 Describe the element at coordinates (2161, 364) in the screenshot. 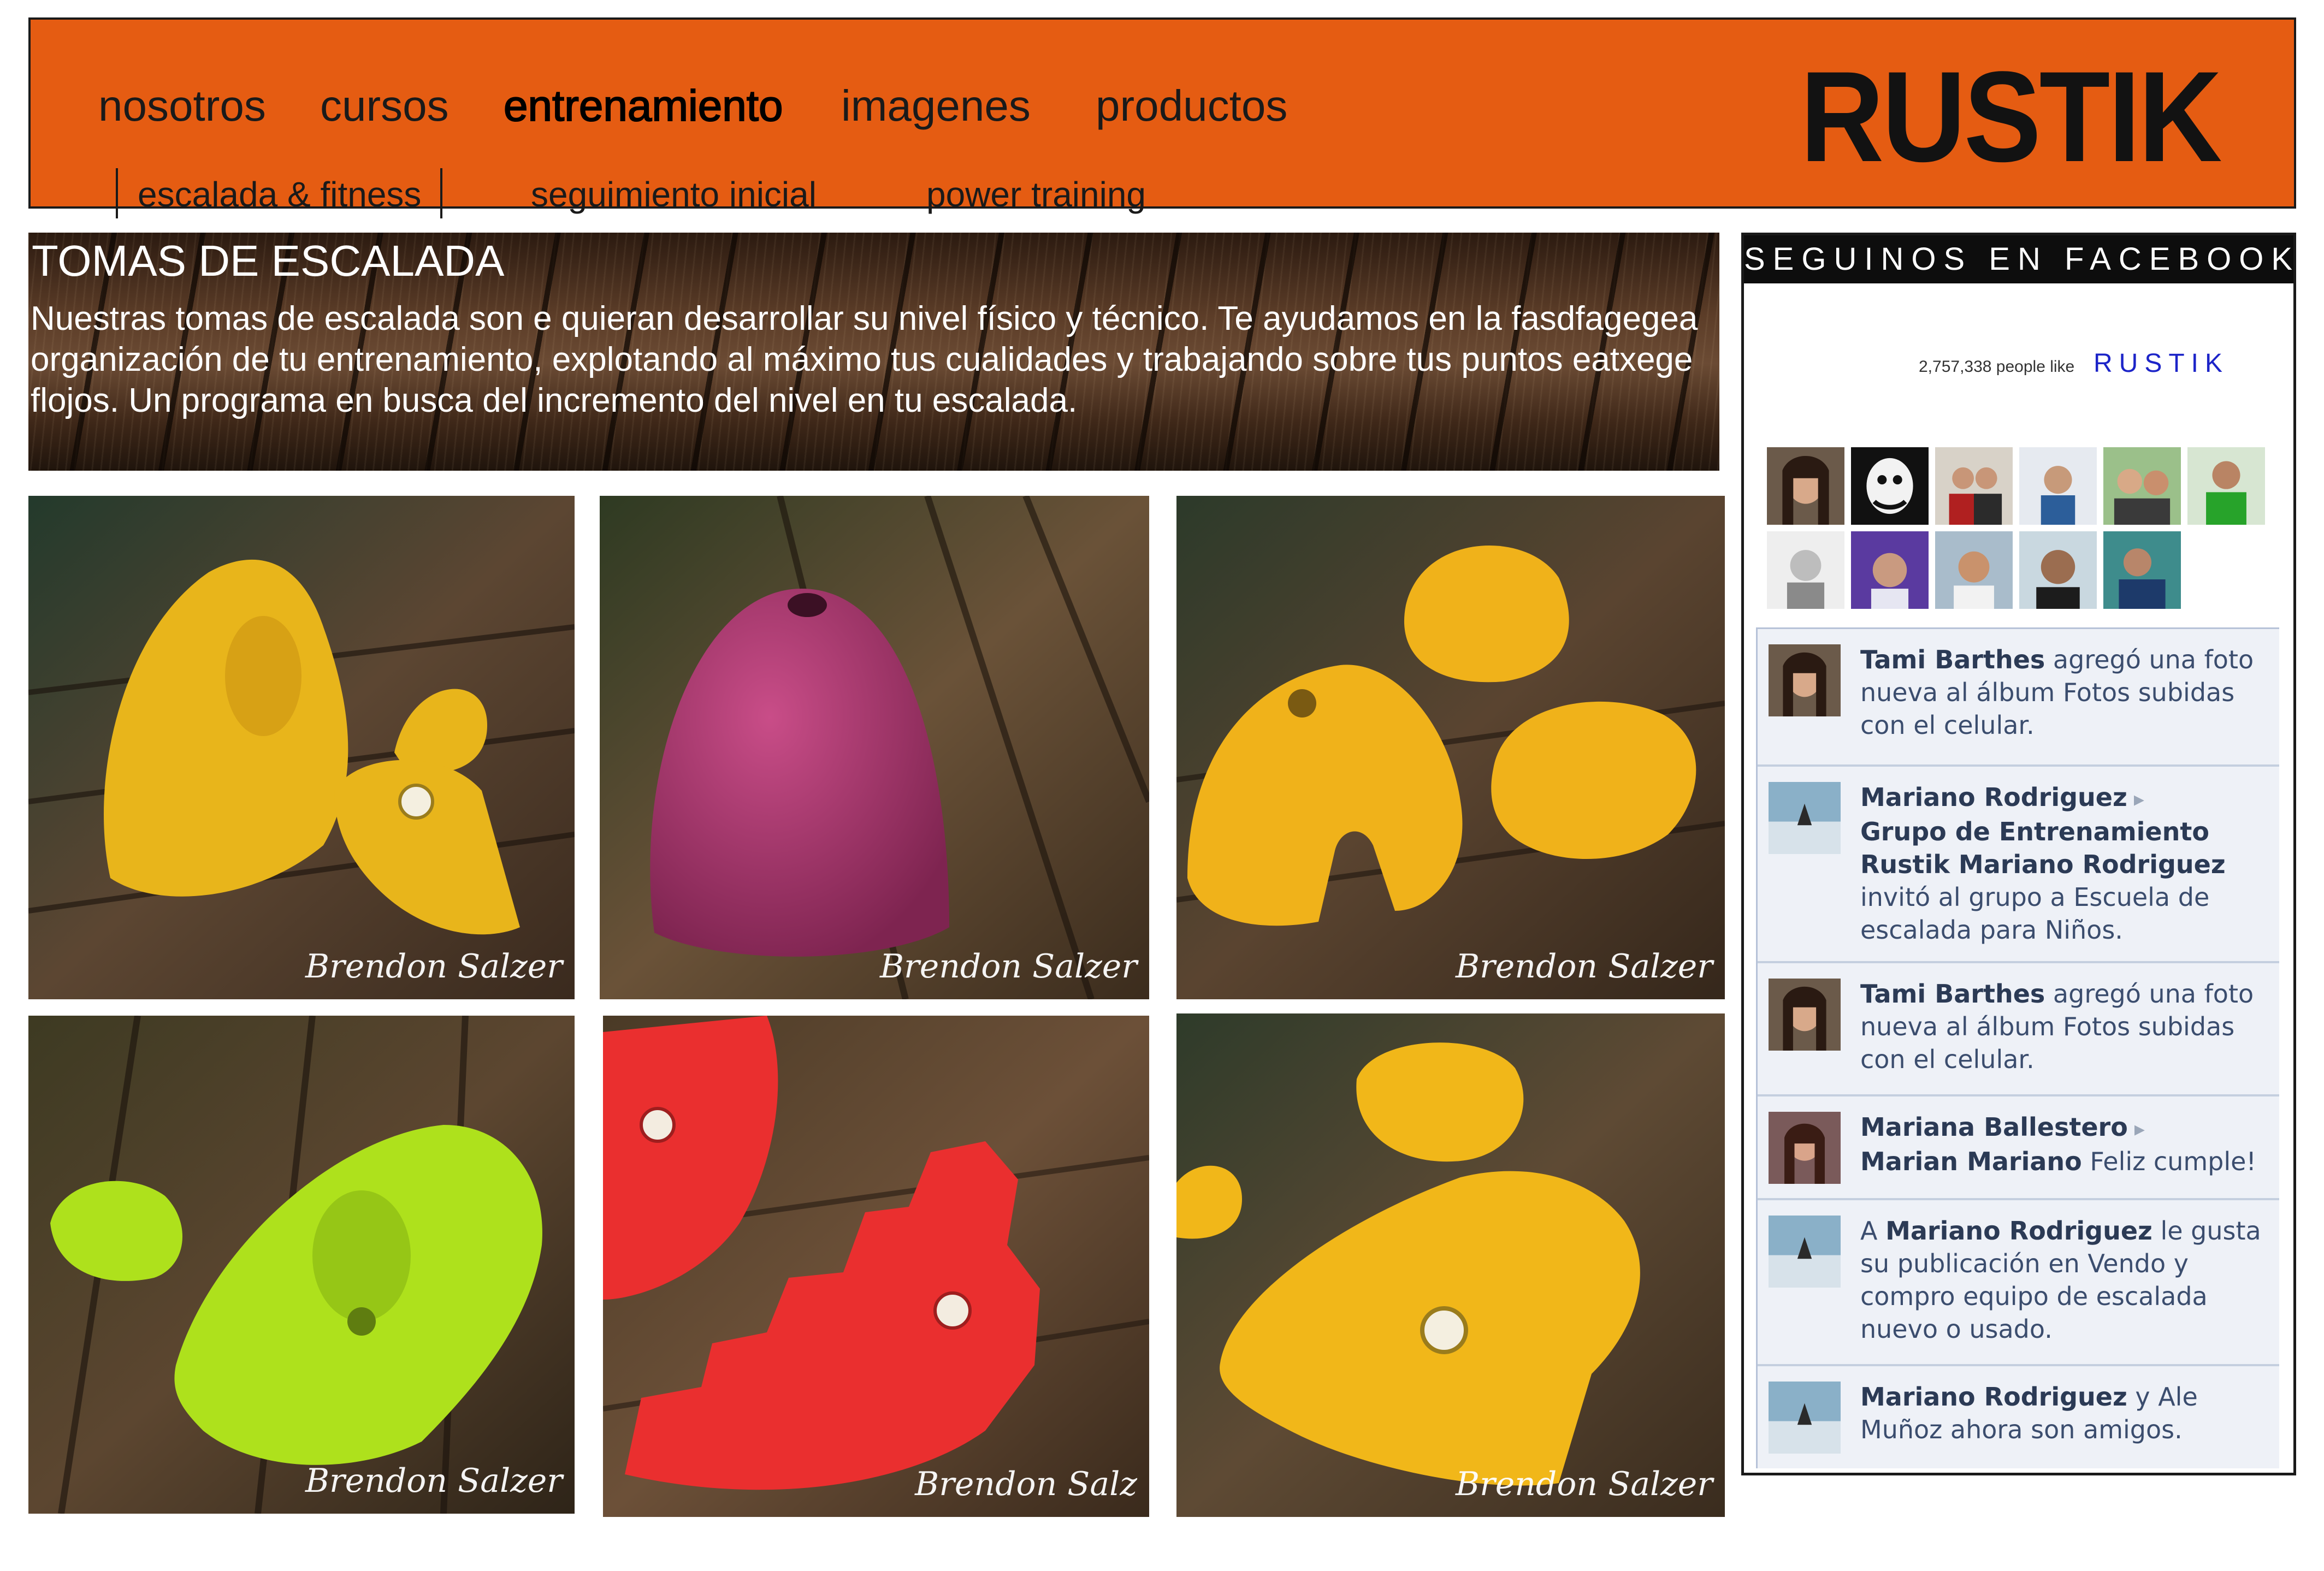

I see `facebook-page-link: RUSTIK` at that location.